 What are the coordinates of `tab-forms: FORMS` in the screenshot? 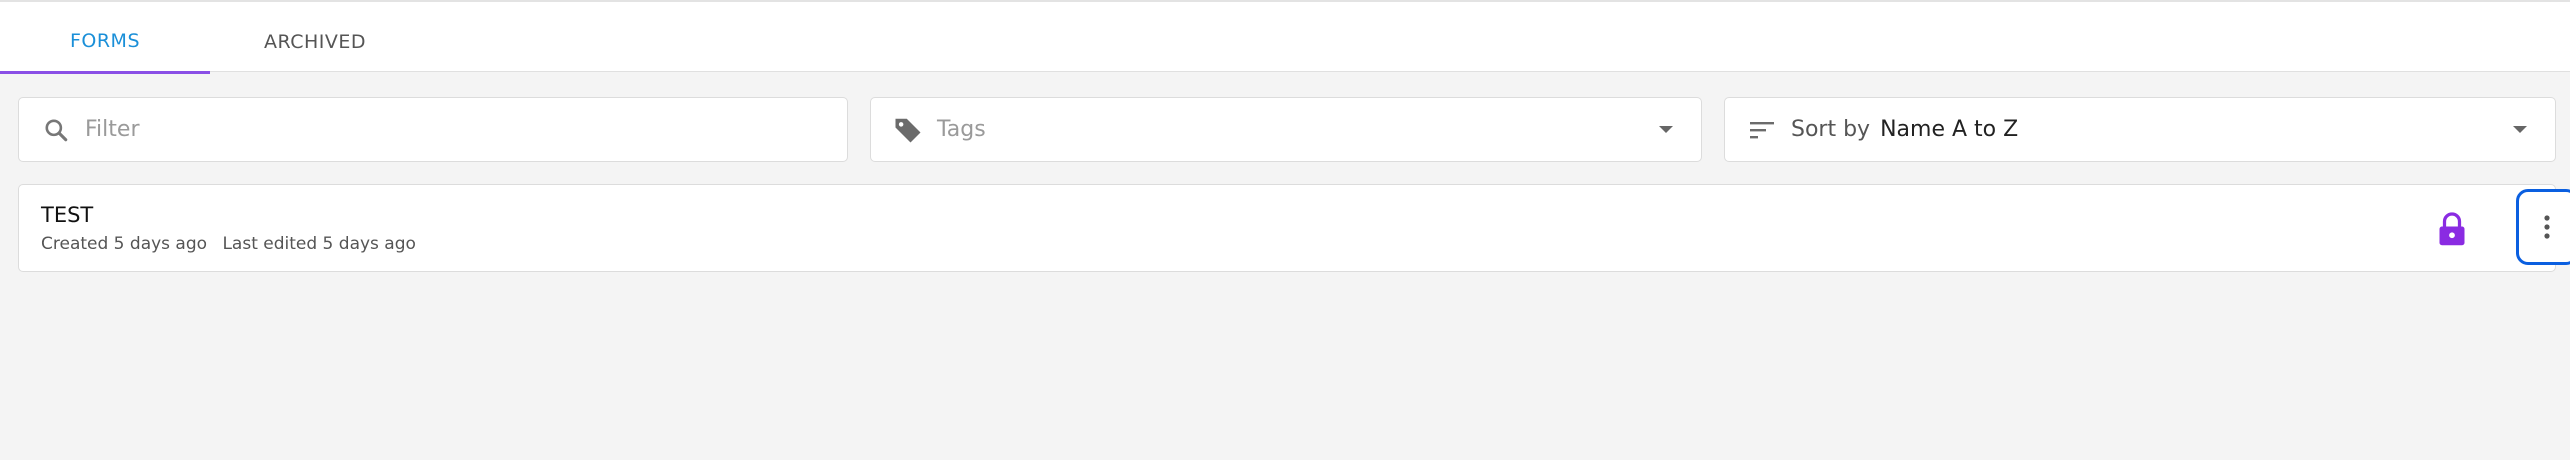 It's located at (105, 42).